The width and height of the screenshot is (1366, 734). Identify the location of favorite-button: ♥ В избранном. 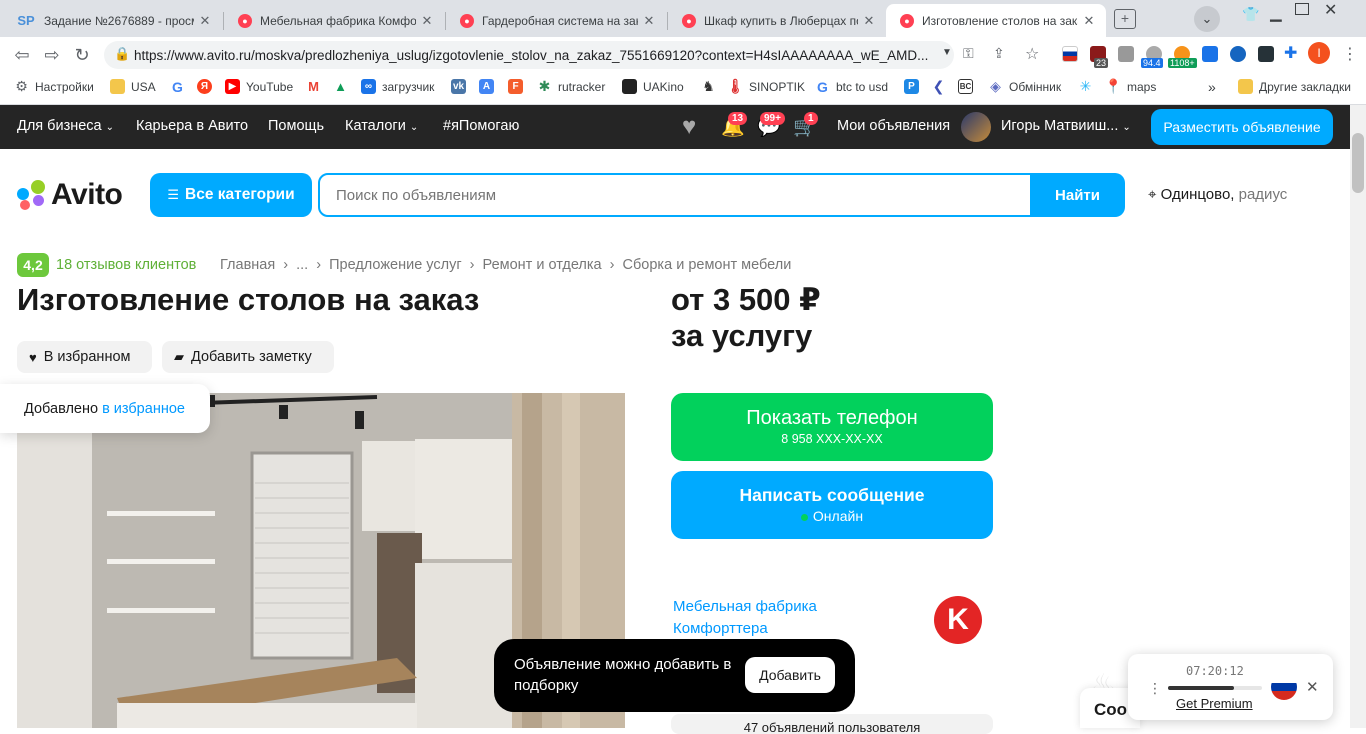
(84, 357).